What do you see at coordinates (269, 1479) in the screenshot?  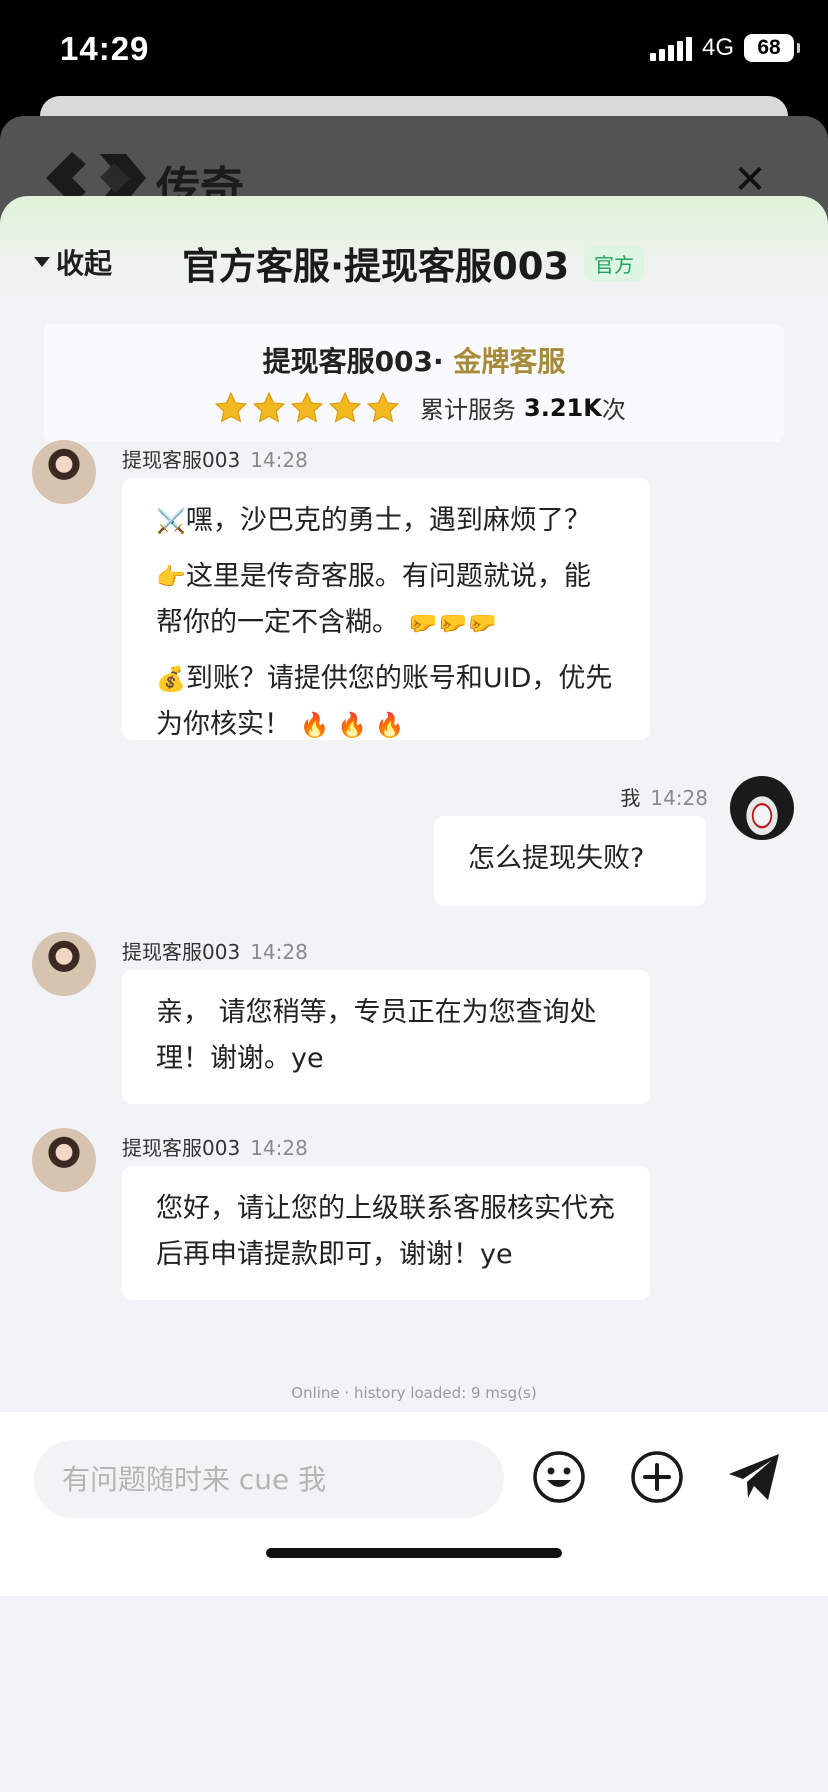 I see `message-input` at bounding box center [269, 1479].